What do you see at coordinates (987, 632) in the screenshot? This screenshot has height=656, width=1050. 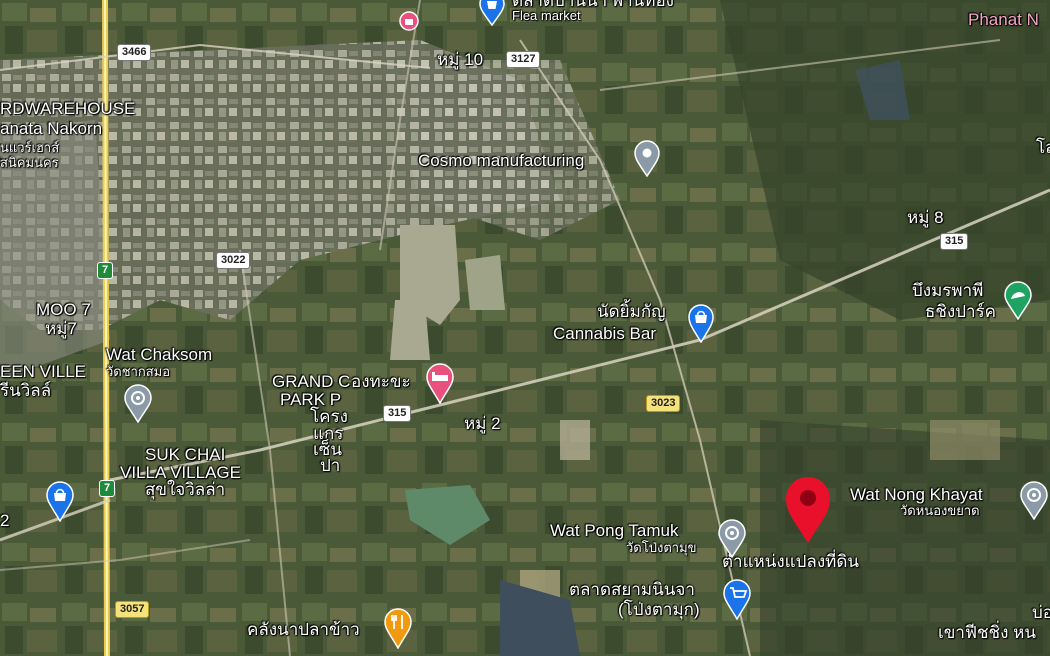 I see `map-label: เขาฟีชชิ่ง หน` at bounding box center [987, 632].